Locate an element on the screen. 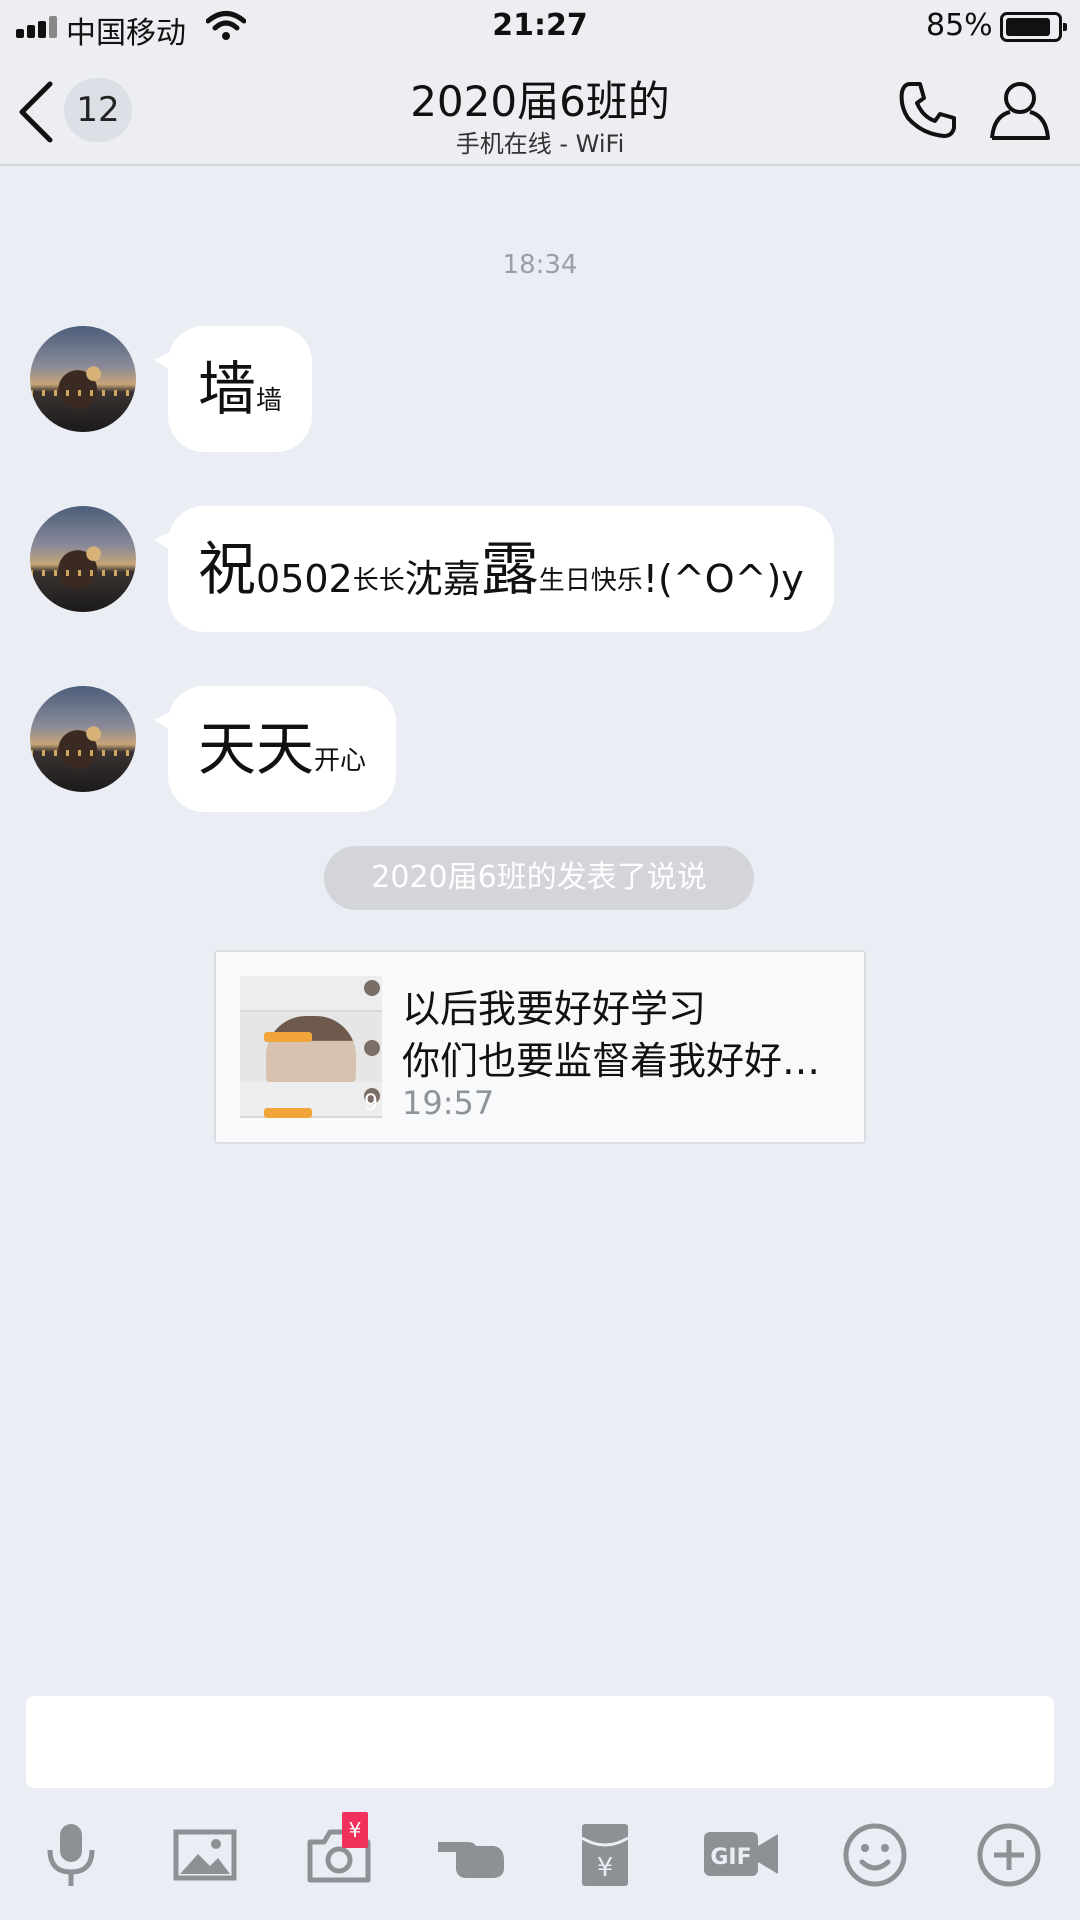 This screenshot has height=1920, width=1080. shuoshuo-line-1: 以后我要好好学习 is located at coordinates (554, 1009).